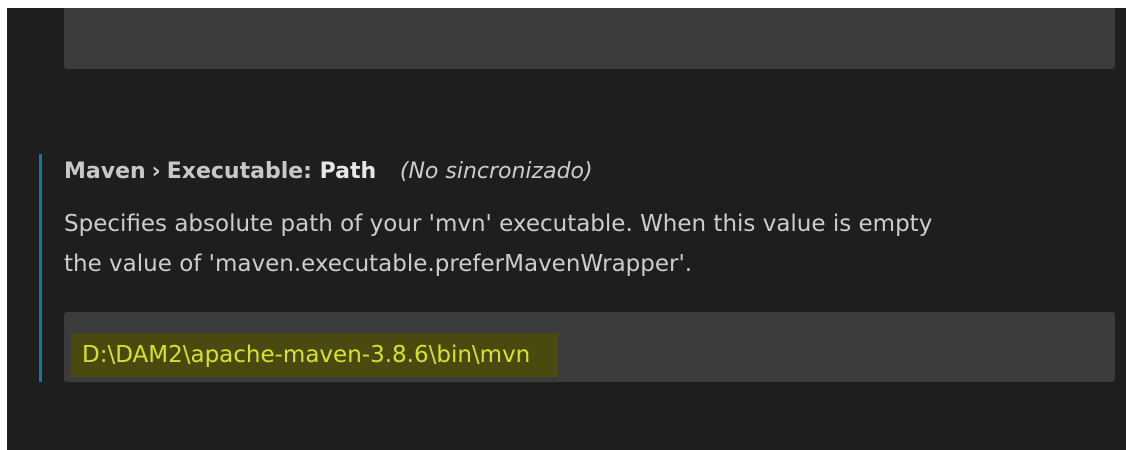  I want to click on left-edge-strip, so click(3, 225).